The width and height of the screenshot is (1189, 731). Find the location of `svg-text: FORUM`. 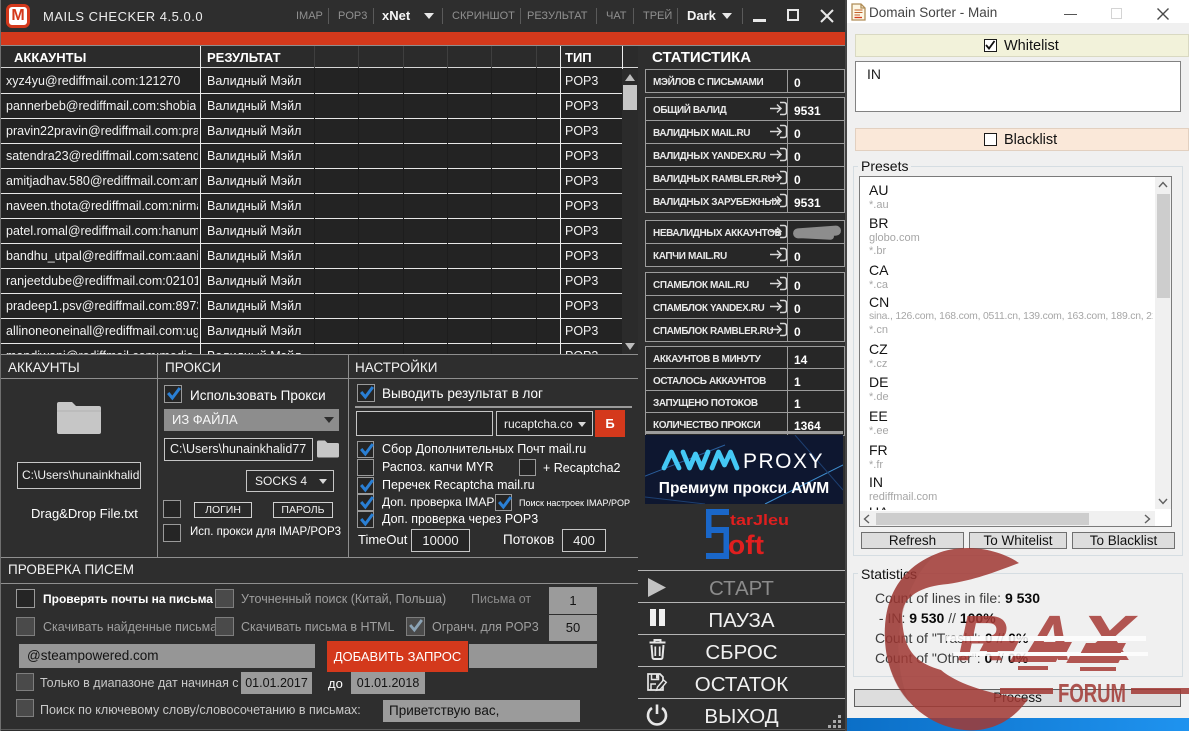

svg-text: FORUM is located at coordinates (1092, 693).